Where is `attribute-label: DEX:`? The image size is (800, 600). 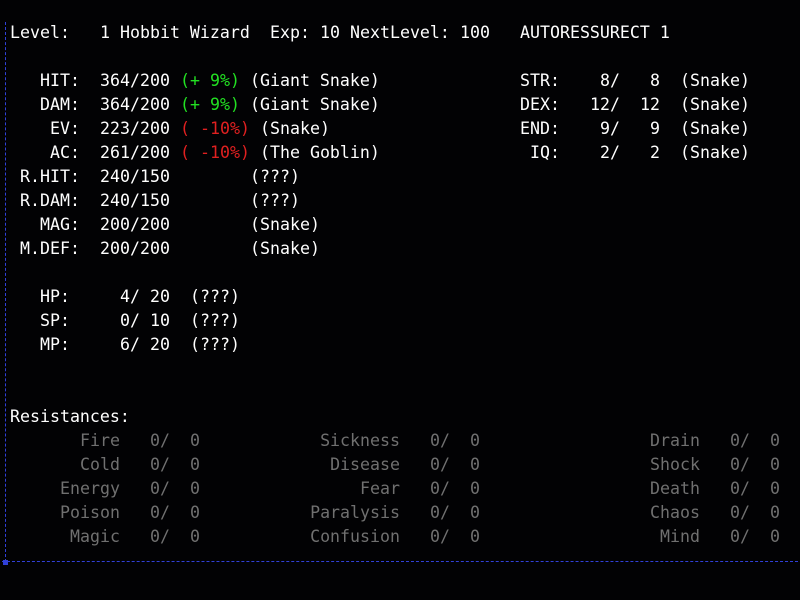
attribute-label: DEX: is located at coordinates (540, 104).